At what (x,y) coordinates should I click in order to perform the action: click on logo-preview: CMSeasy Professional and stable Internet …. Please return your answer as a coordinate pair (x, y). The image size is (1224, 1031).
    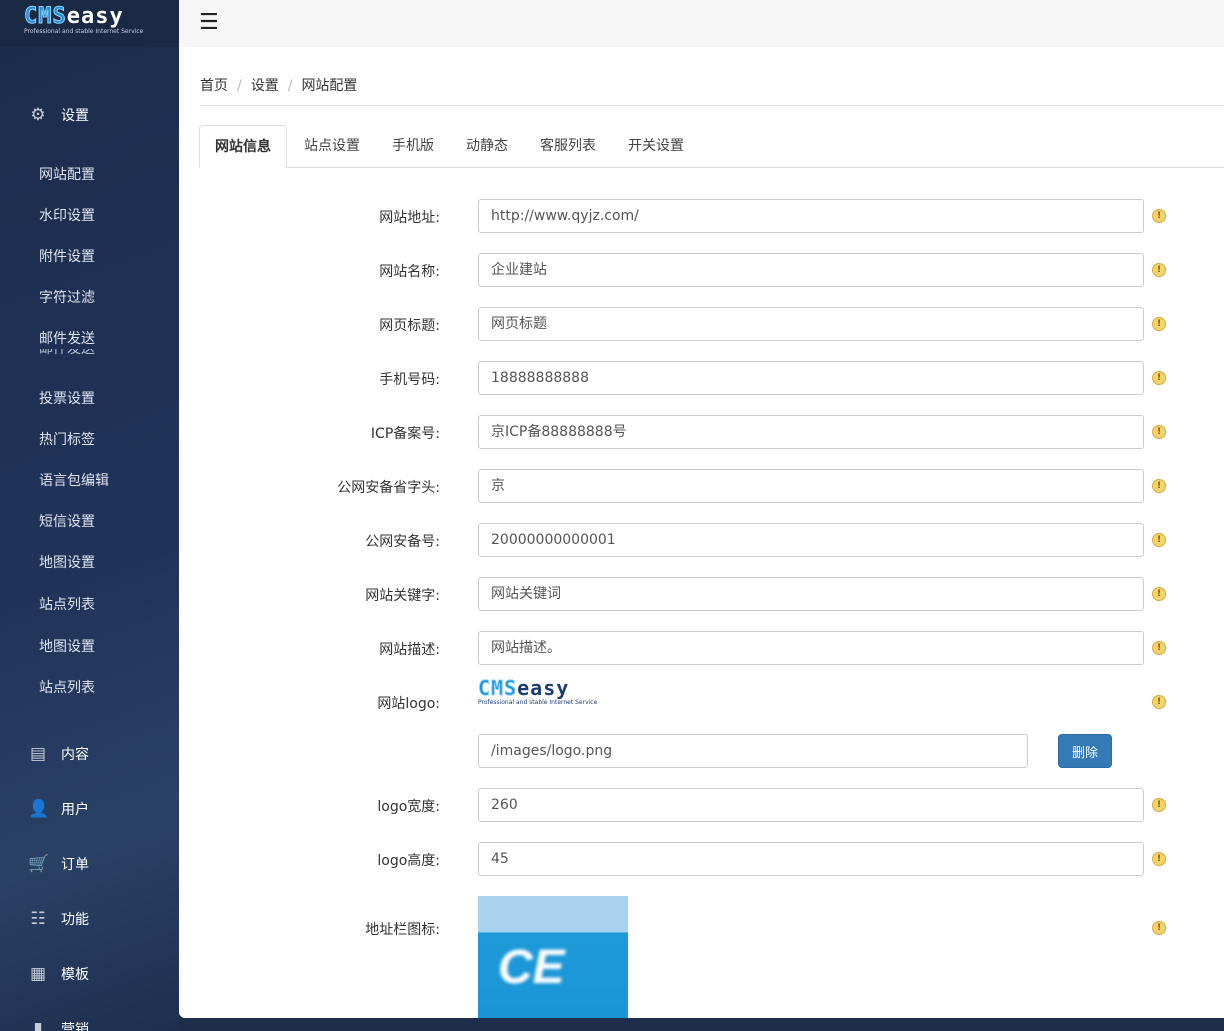
    Looking at the image, I should click on (537, 691).